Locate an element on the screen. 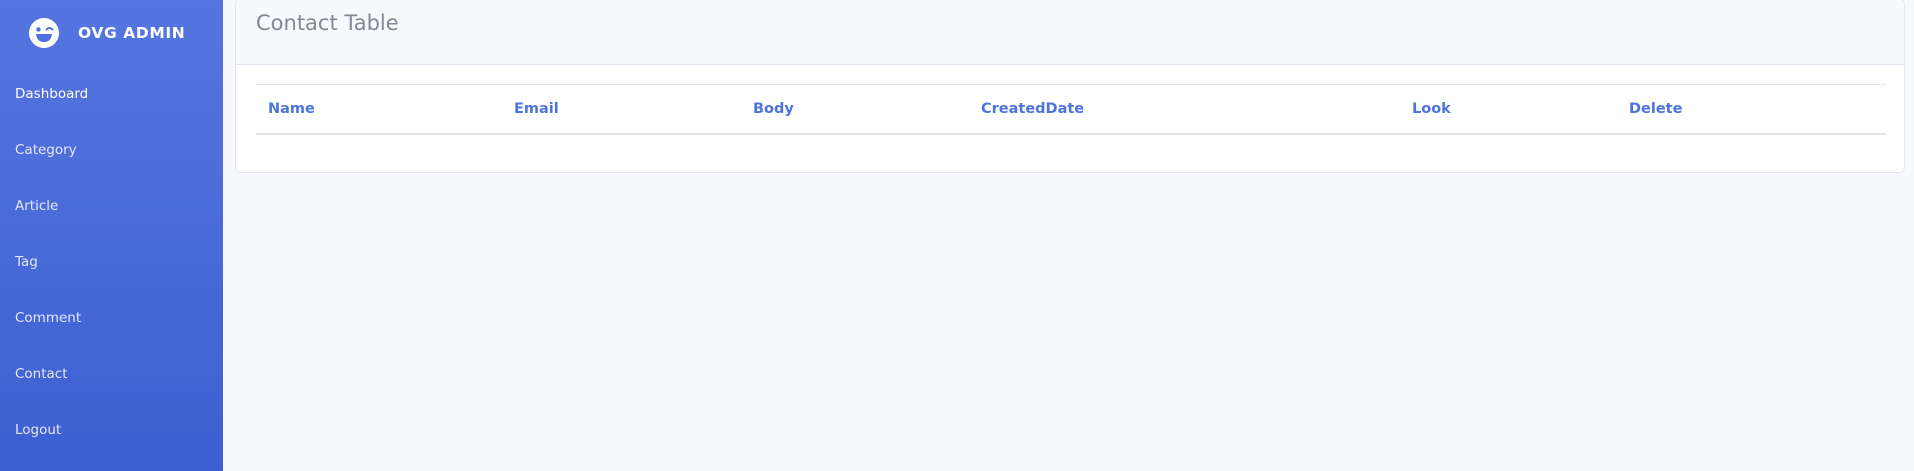 The width and height of the screenshot is (1914, 471). brand-link: OVG ADMIN is located at coordinates (111, 33).